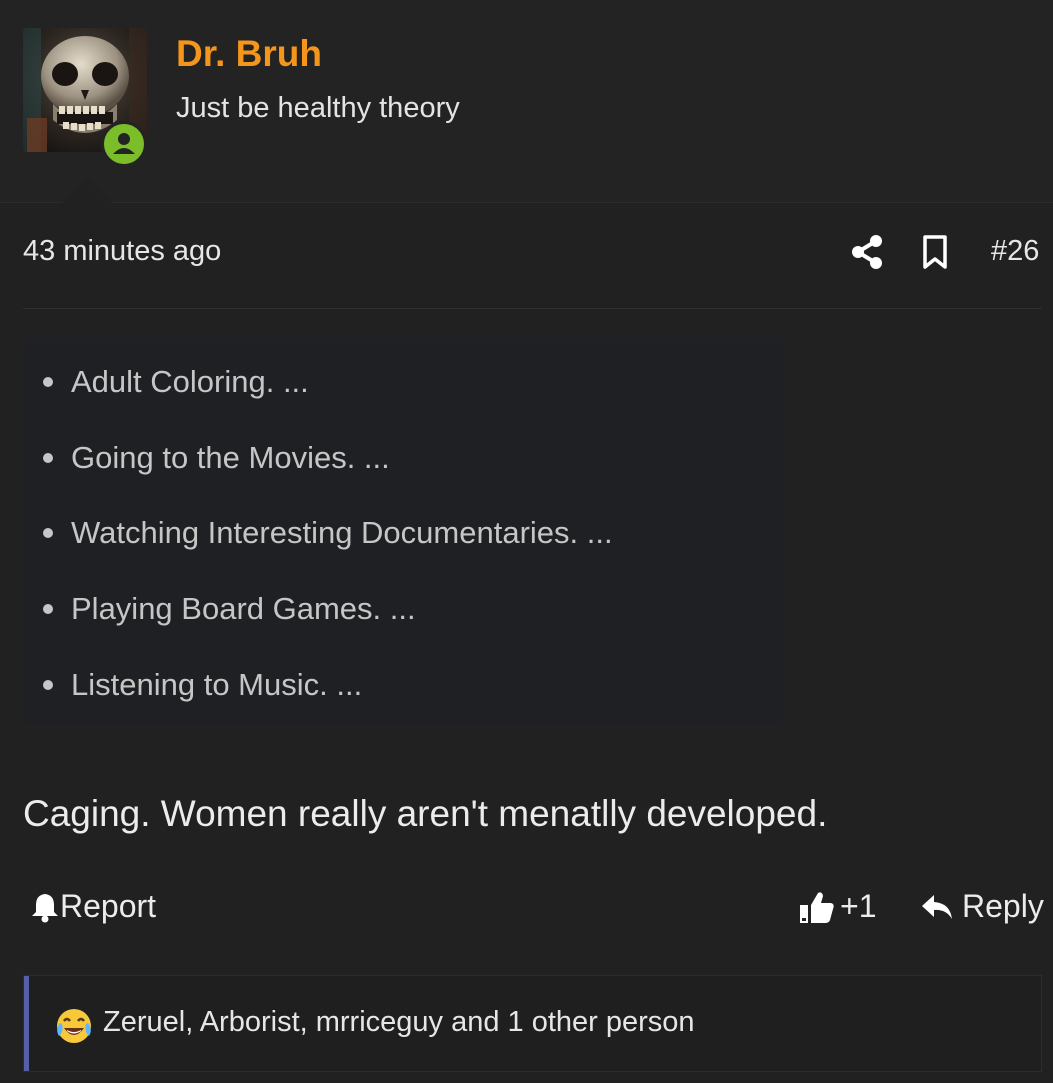 Image resolution: width=1053 pixels, height=1083 pixels. What do you see at coordinates (935, 252) in the screenshot?
I see `bookmark-icon` at bounding box center [935, 252].